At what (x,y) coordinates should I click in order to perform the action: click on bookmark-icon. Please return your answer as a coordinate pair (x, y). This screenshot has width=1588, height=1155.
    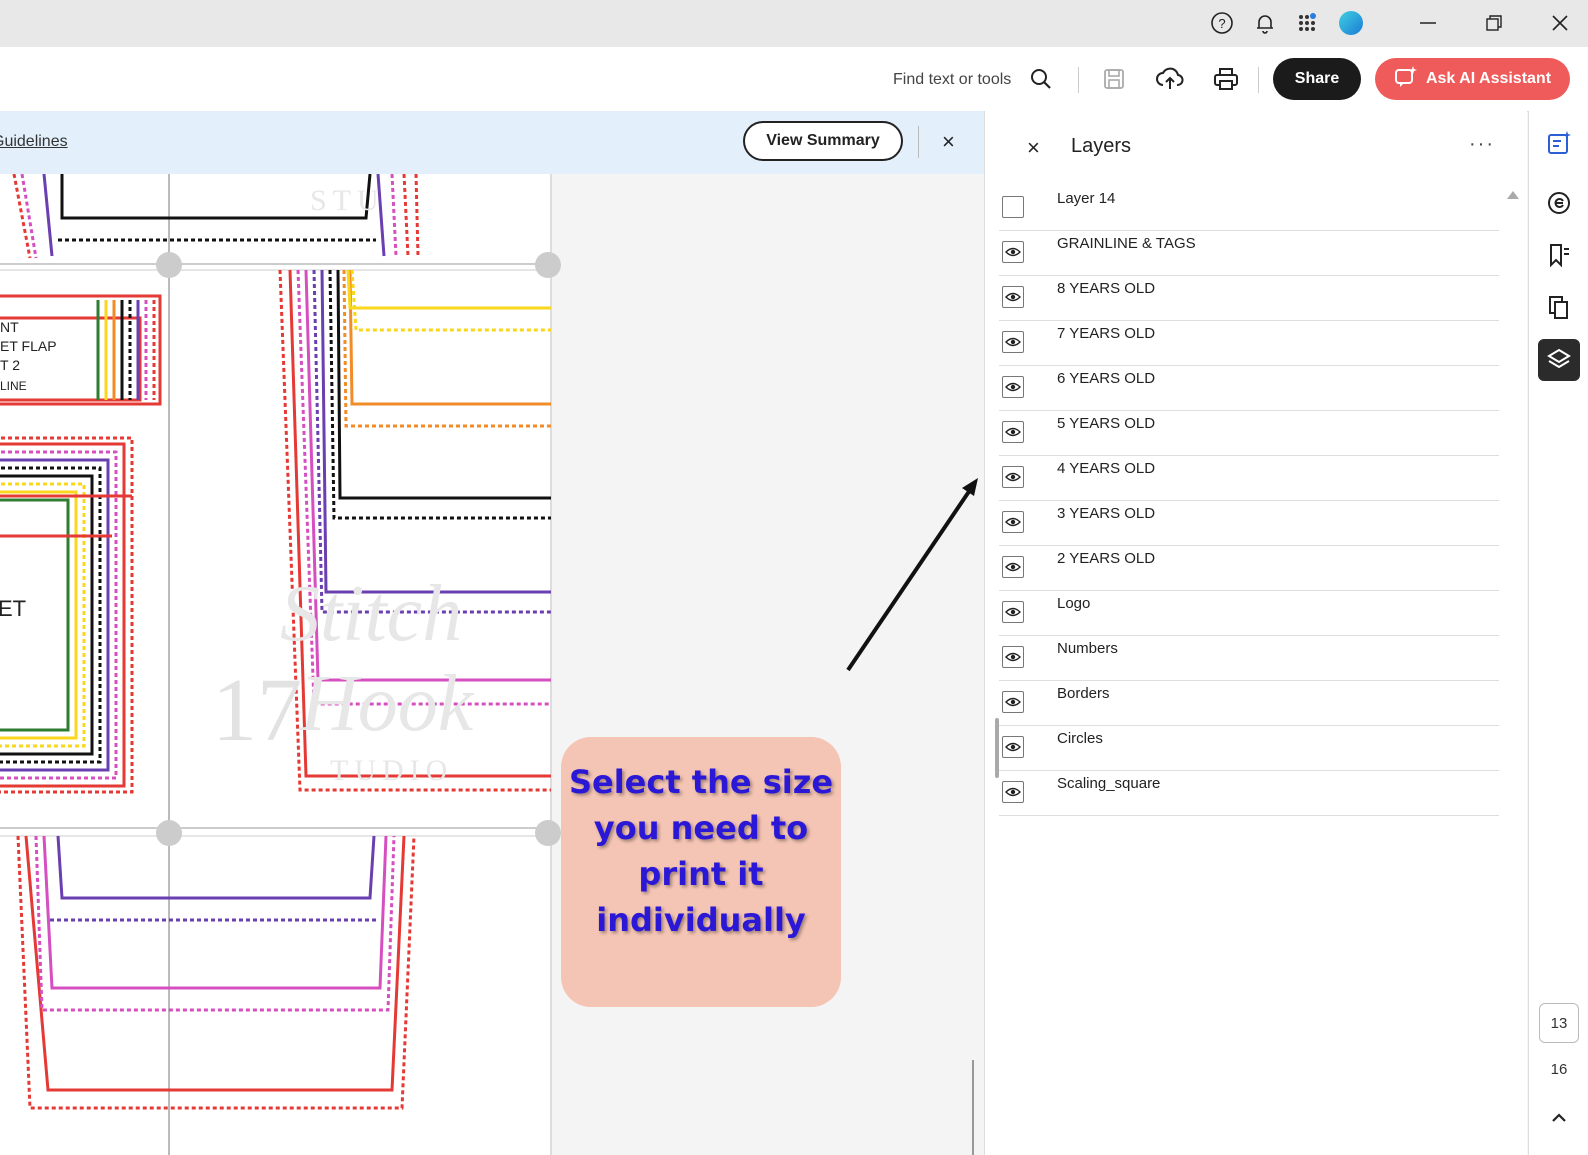
    Looking at the image, I should click on (1559, 255).